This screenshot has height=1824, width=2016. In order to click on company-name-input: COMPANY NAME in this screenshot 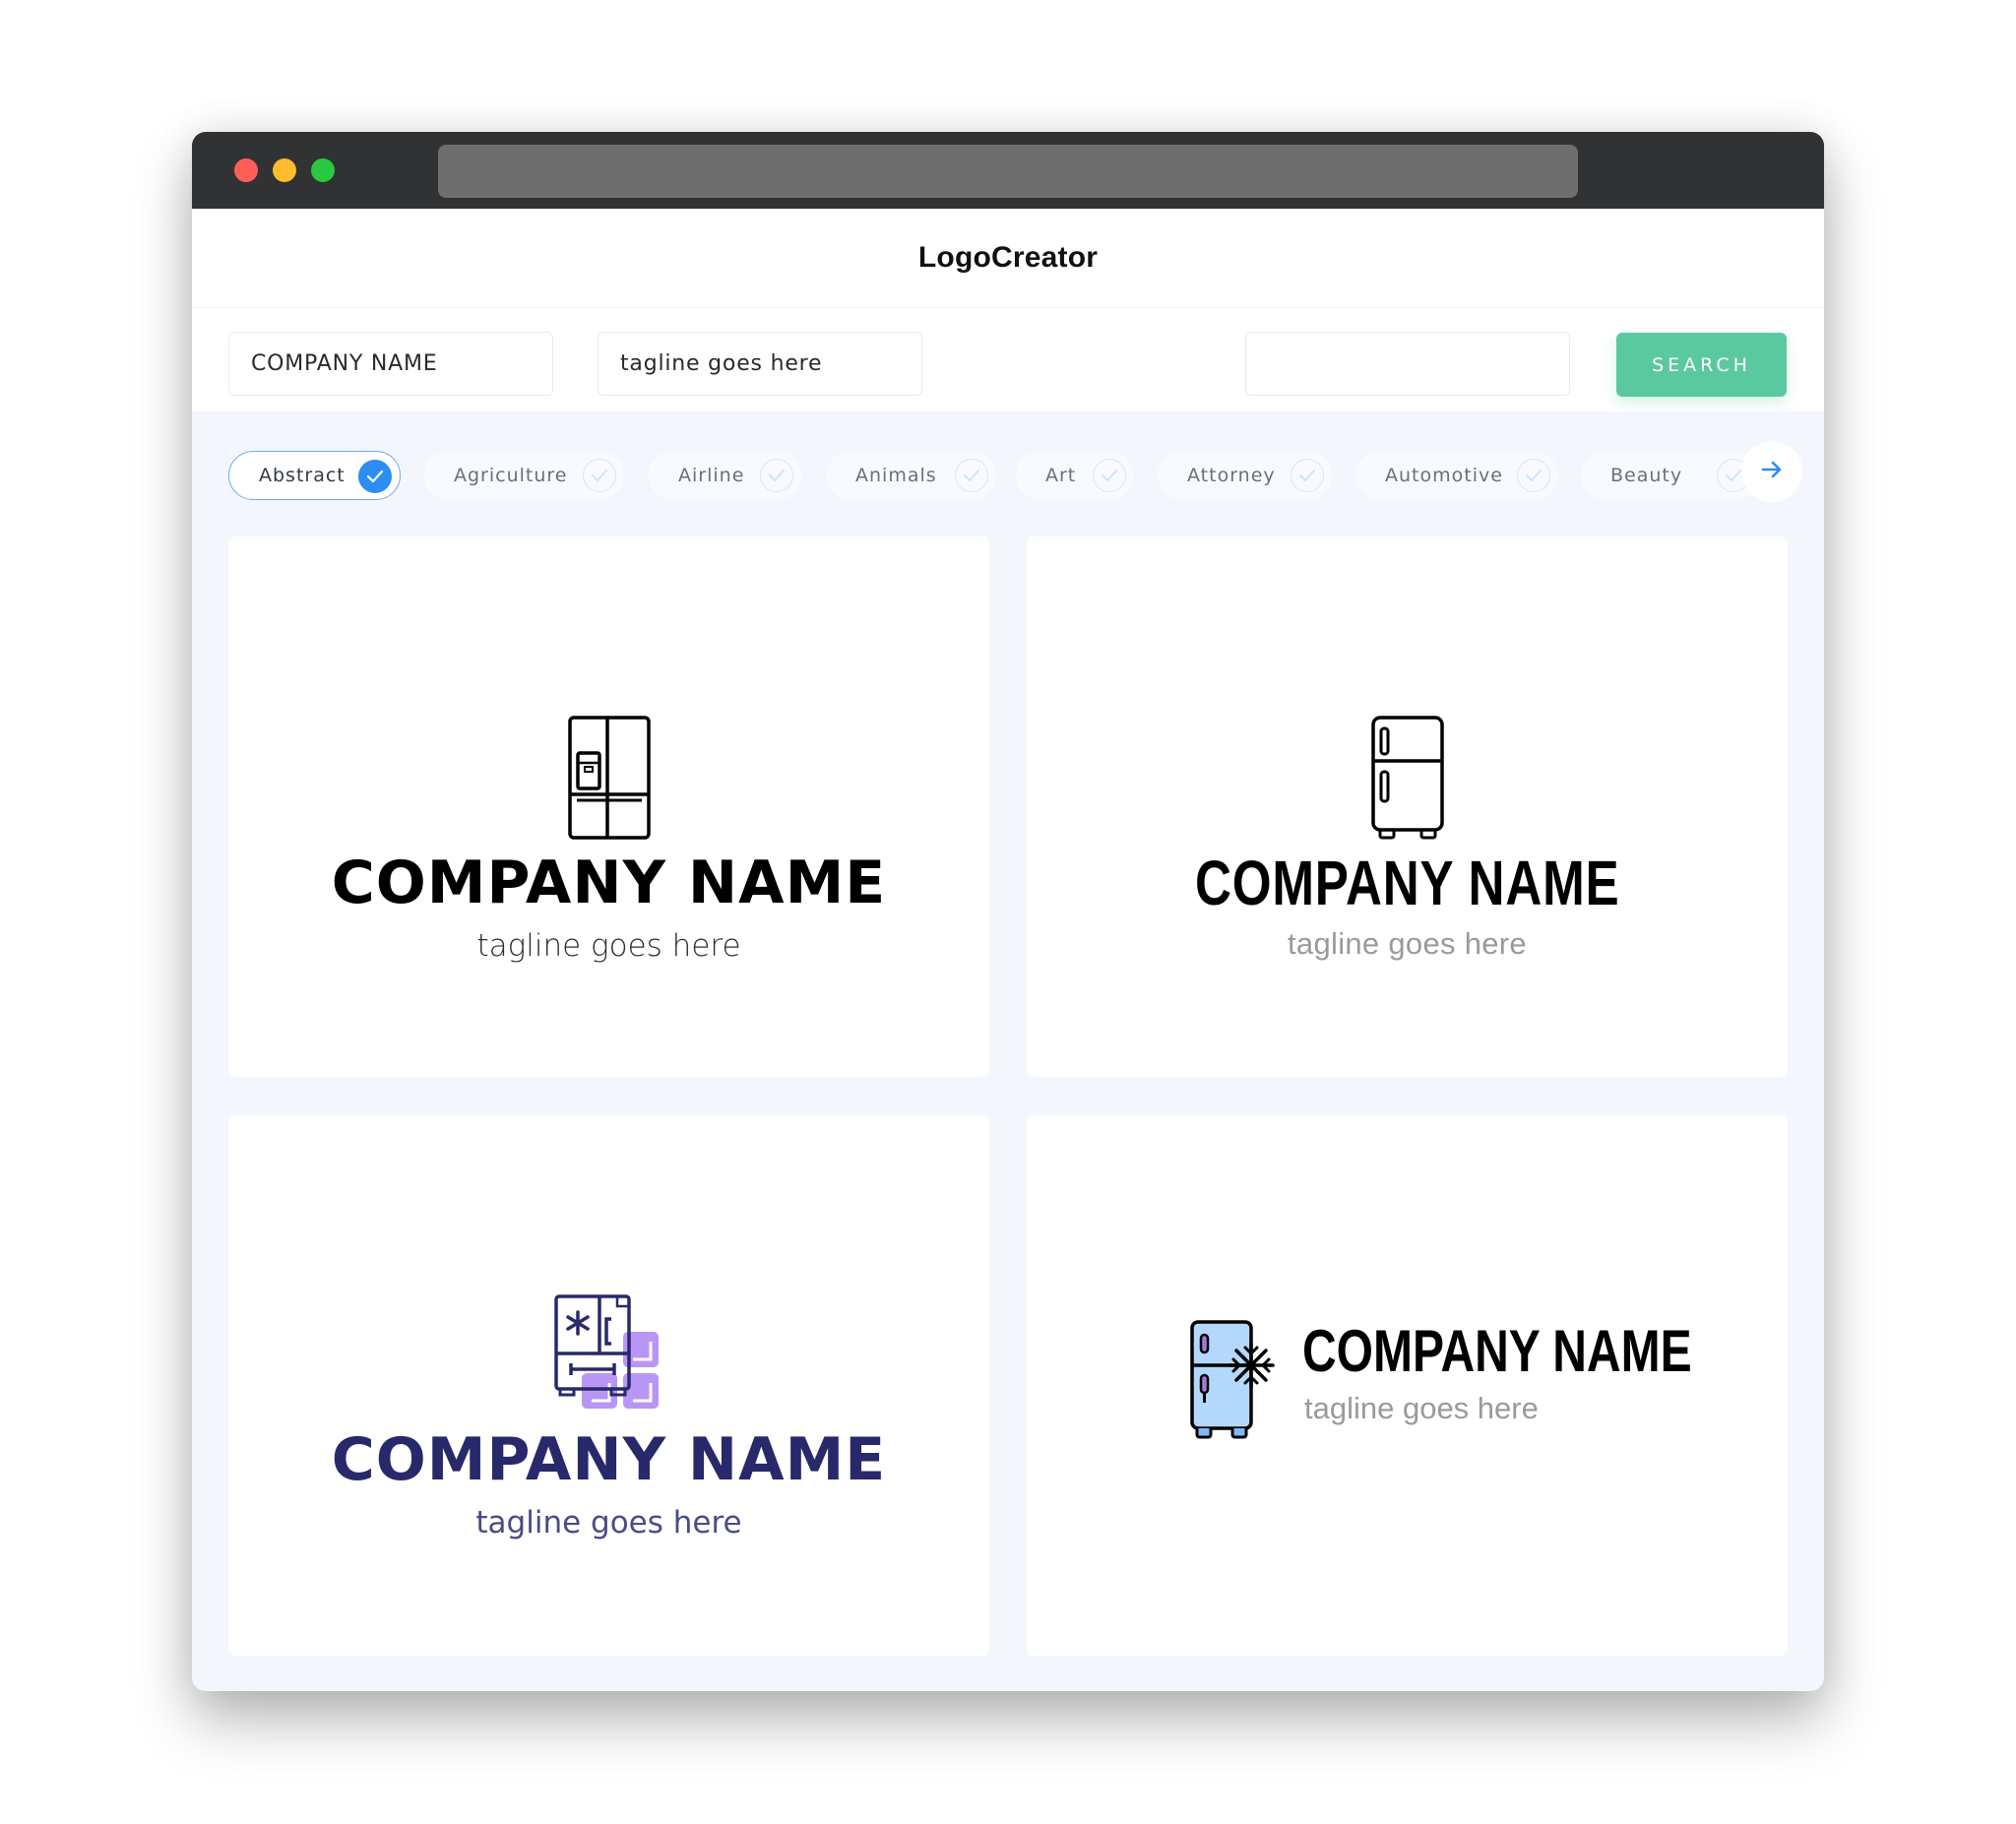, I will do `click(390, 364)`.